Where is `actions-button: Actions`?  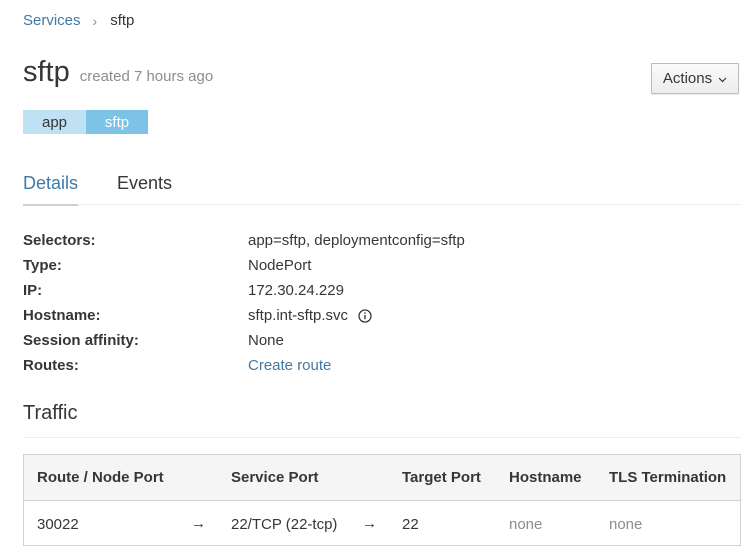 actions-button: Actions is located at coordinates (695, 78).